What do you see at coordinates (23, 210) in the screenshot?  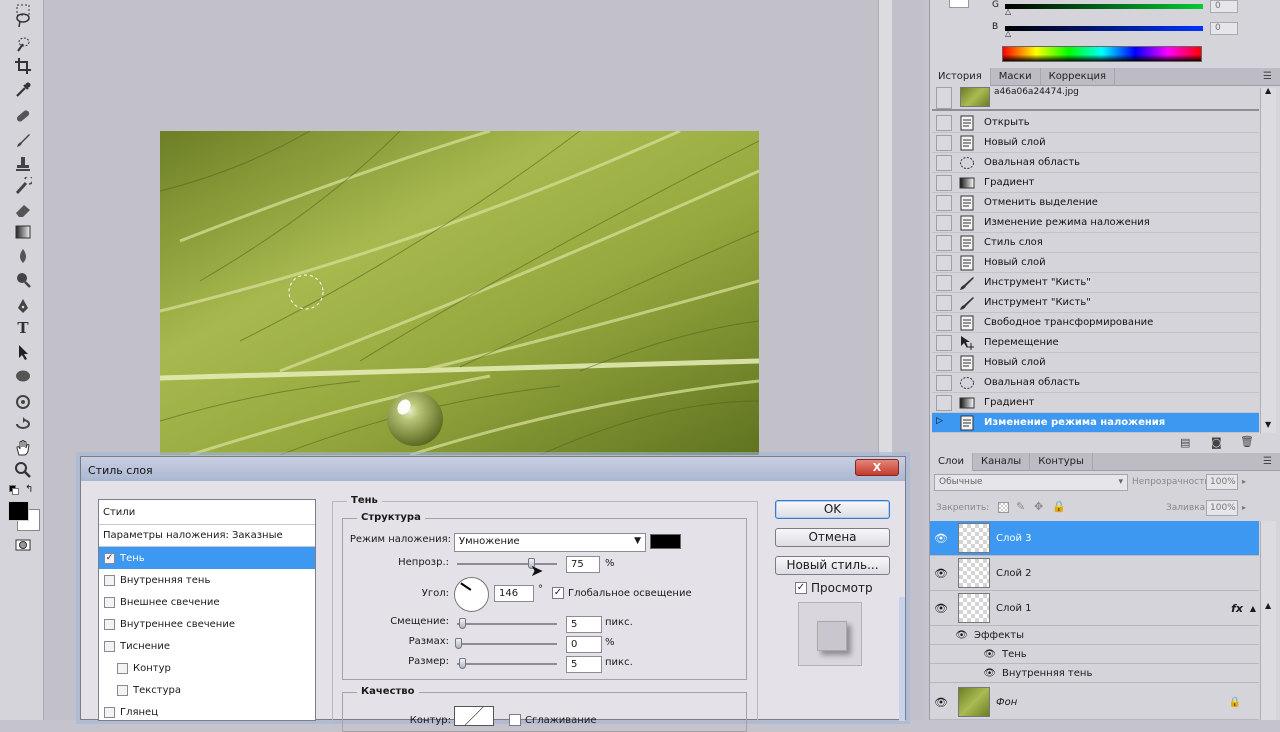 I see `eraser-tool-icon` at bounding box center [23, 210].